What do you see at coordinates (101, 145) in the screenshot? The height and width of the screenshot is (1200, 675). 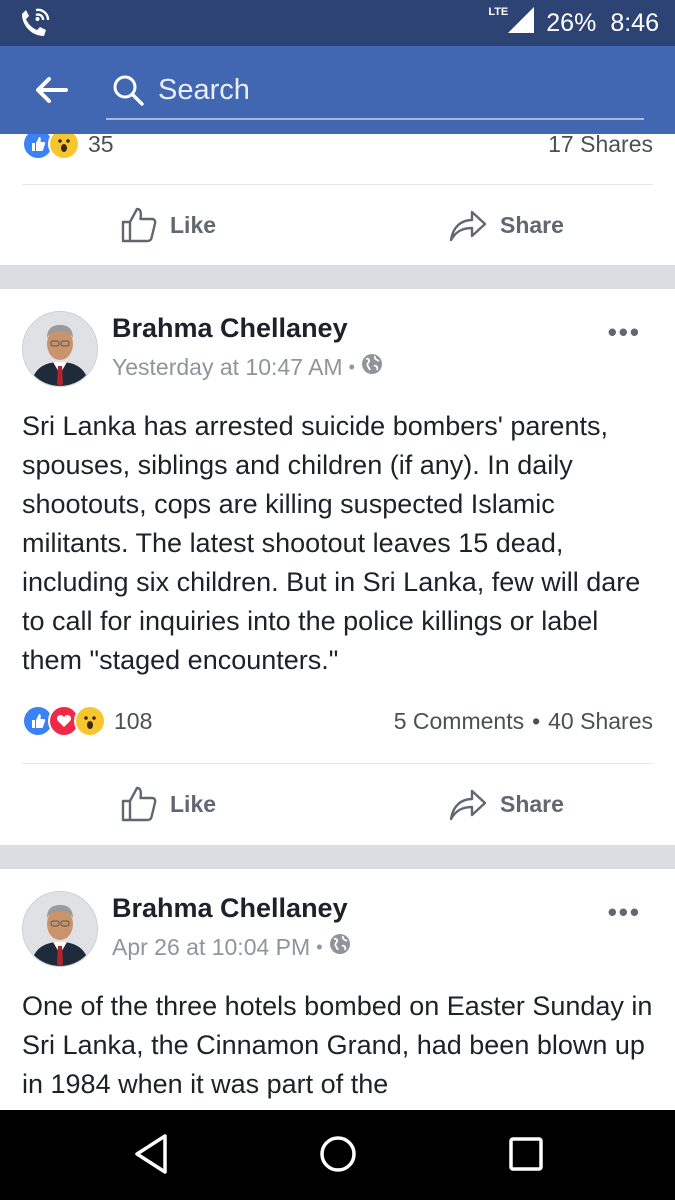 I see `reaction-count: 35` at bounding box center [101, 145].